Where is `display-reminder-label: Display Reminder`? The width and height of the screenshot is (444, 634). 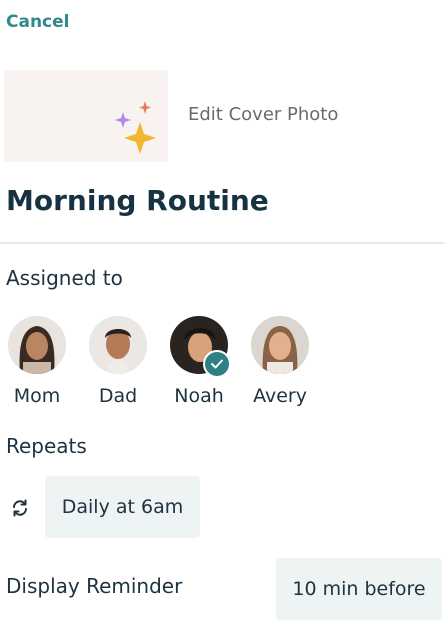
display-reminder-label: Display Reminder is located at coordinates (94, 586).